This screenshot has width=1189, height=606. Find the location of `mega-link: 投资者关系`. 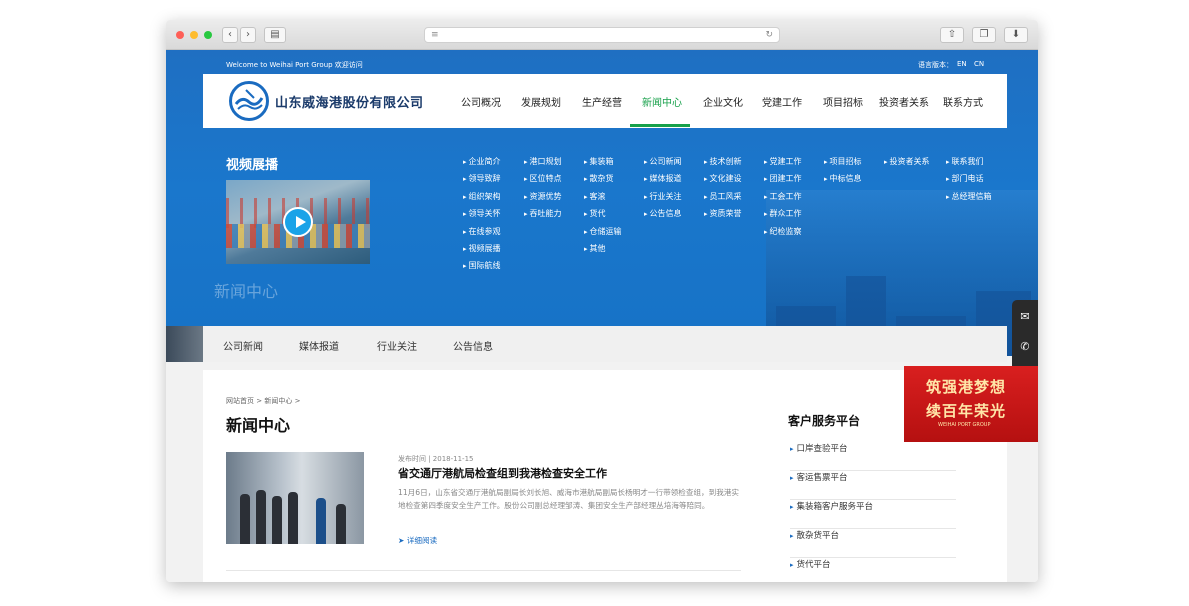

mega-link: 投资者关系 is located at coordinates (907, 164).